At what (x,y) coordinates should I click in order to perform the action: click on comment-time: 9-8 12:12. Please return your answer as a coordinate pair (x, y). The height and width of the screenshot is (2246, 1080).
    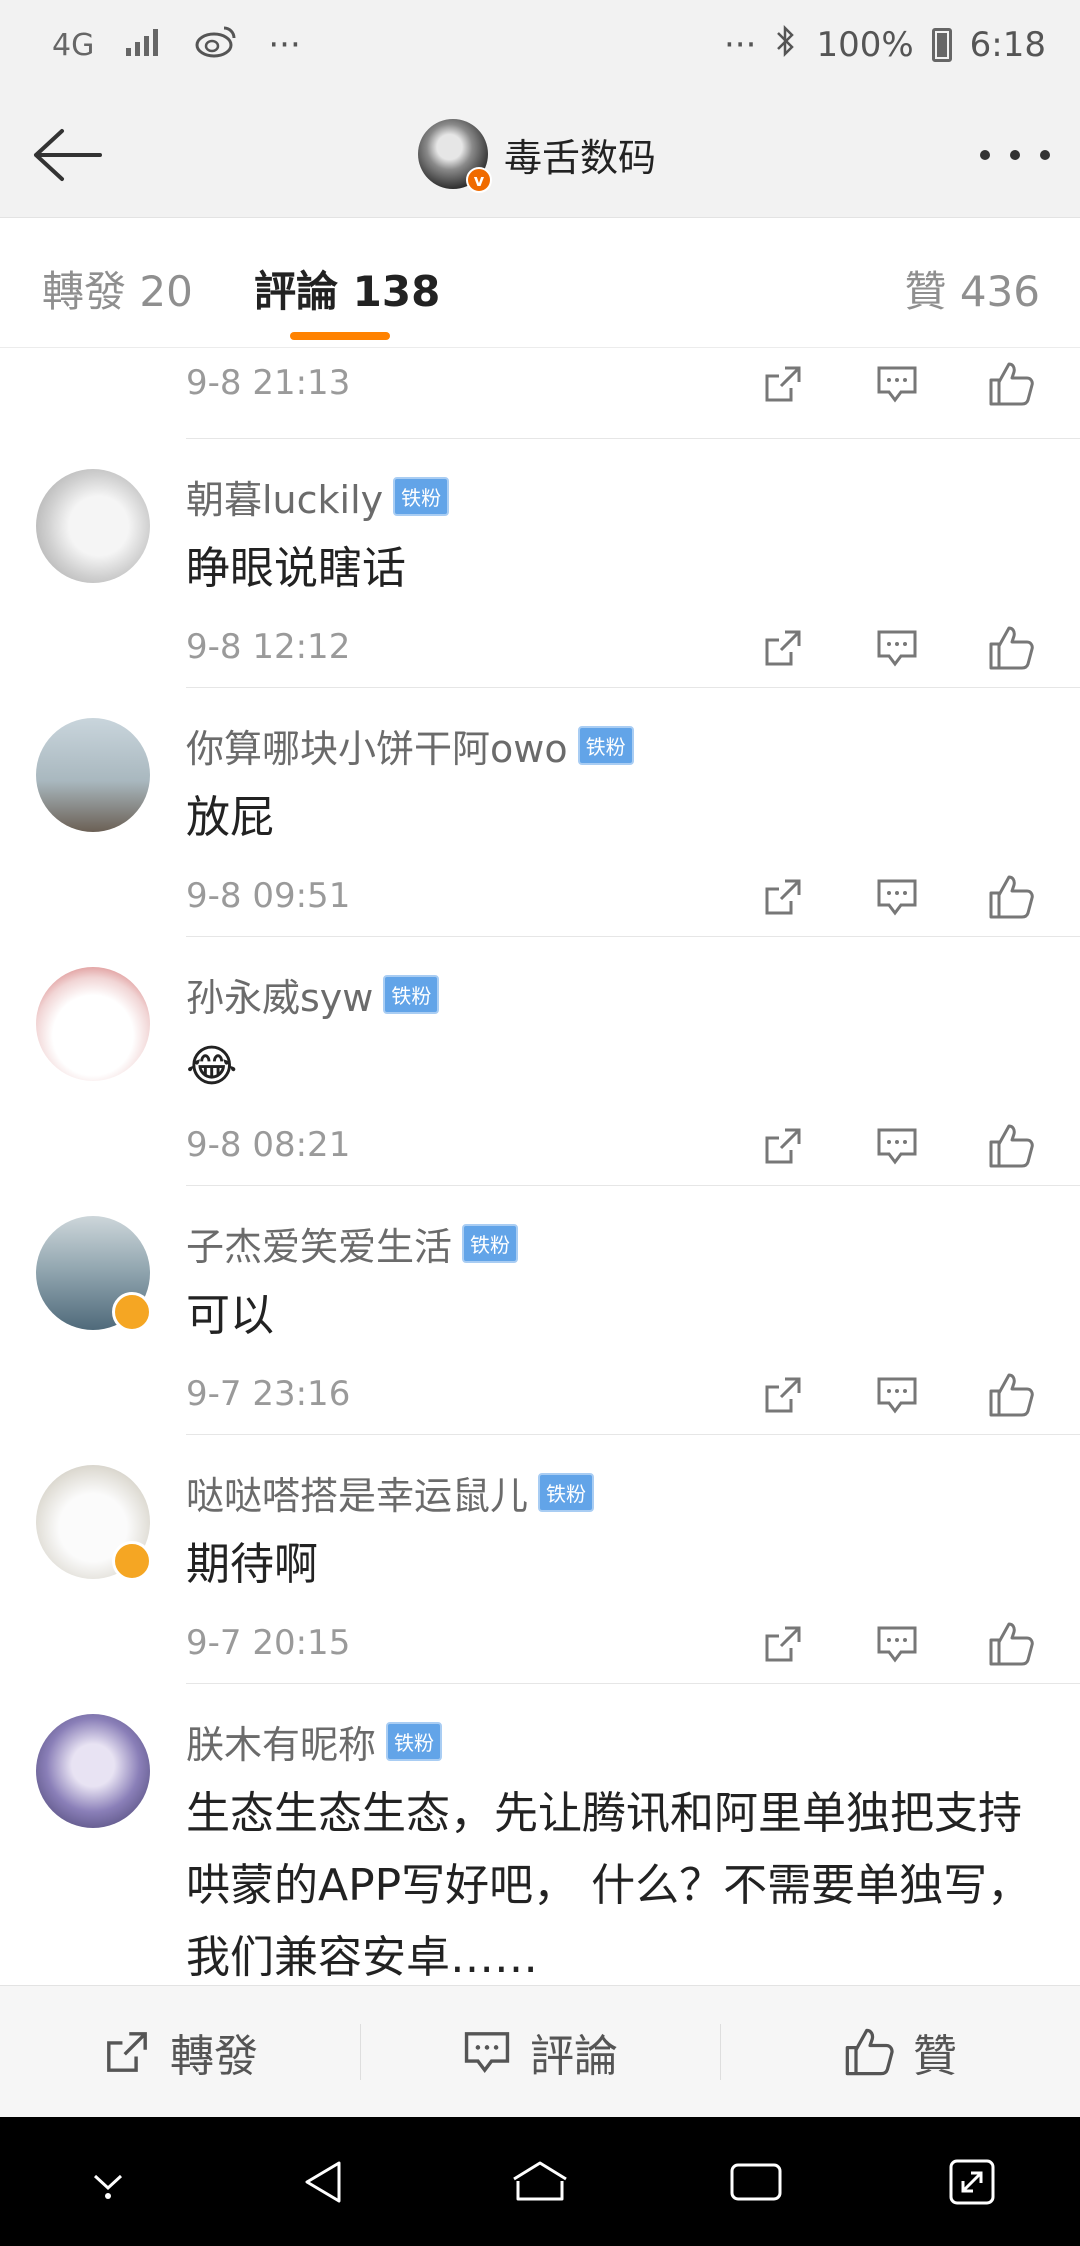
    Looking at the image, I should click on (268, 647).